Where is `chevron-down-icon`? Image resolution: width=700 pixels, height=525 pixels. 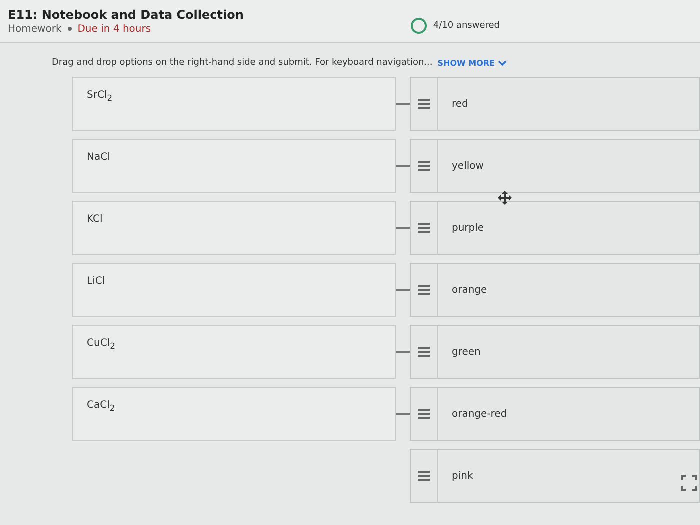 chevron-down-icon is located at coordinates (503, 63).